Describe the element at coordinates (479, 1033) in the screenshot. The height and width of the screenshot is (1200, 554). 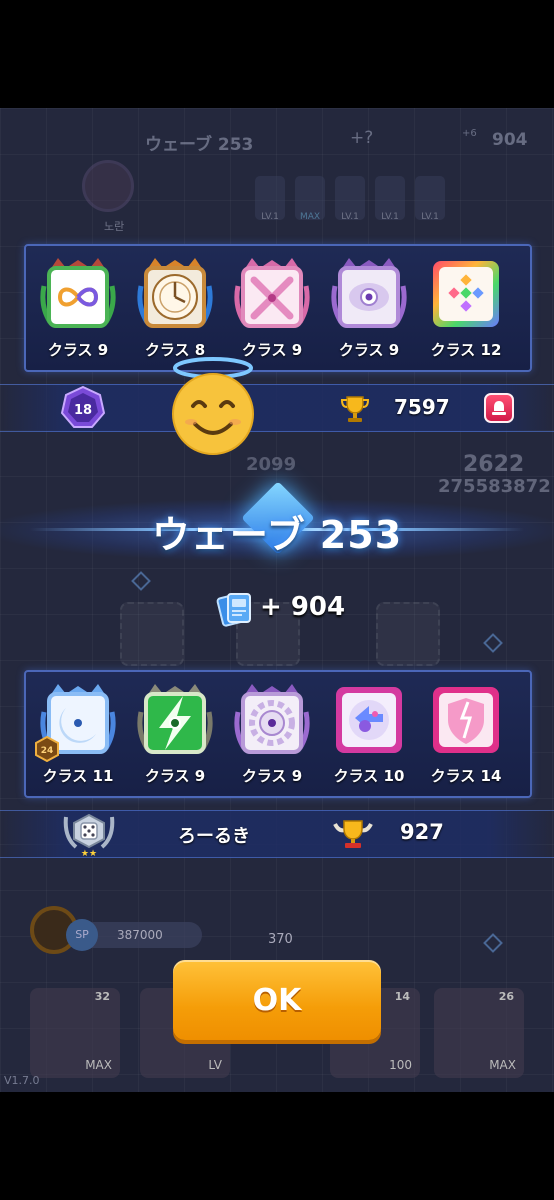
I see `background-deck-card: 26 MAX` at that location.